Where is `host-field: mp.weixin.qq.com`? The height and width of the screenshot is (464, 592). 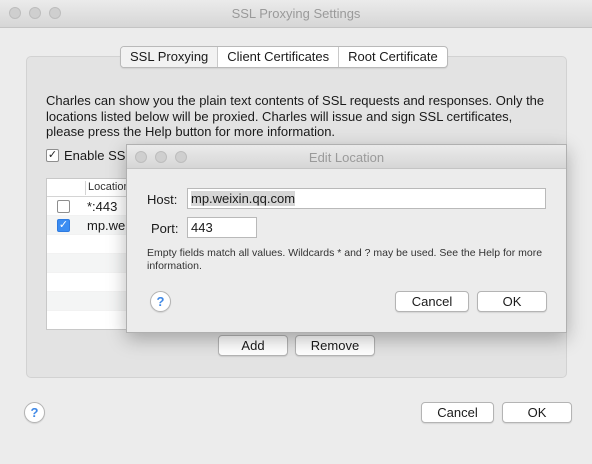
host-field: mp.weixin.qq.com is located at coordinates (366, 198).